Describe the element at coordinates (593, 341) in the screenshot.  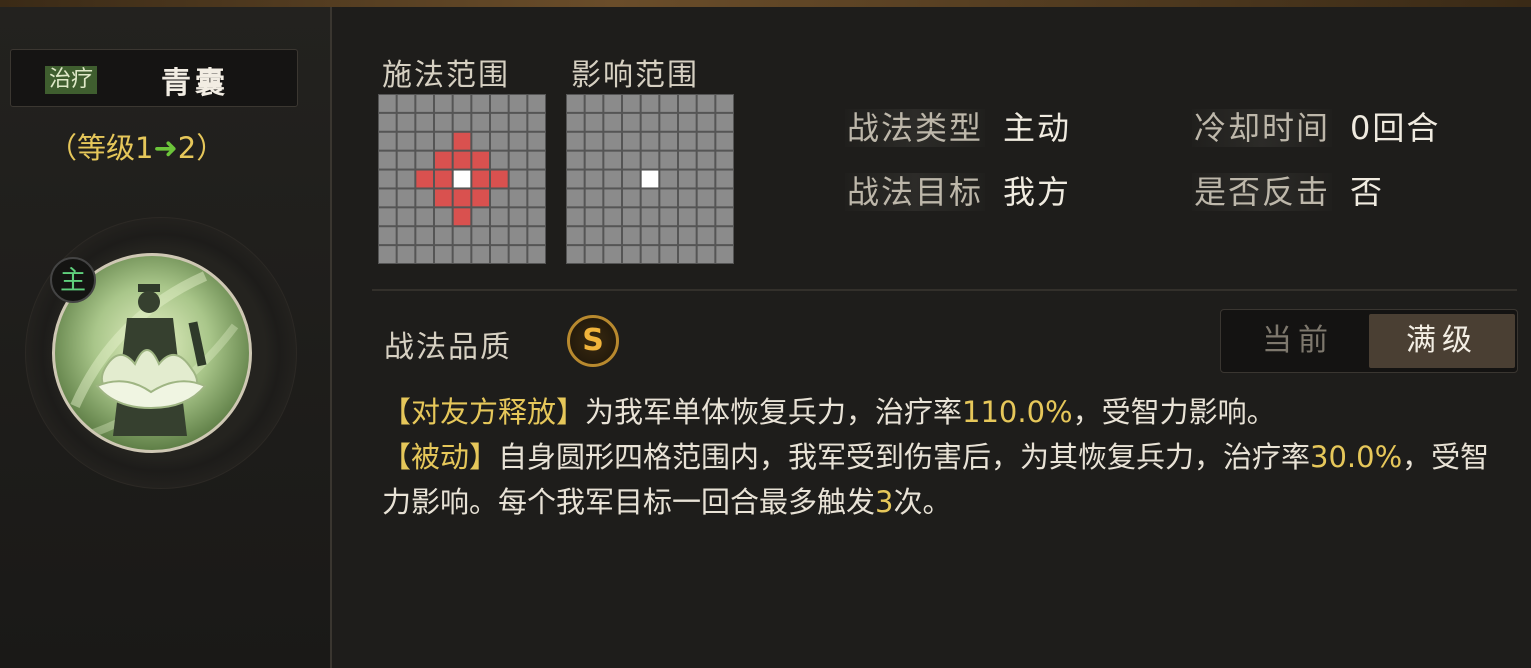
I see `quality-grade-badge: S` at that location.